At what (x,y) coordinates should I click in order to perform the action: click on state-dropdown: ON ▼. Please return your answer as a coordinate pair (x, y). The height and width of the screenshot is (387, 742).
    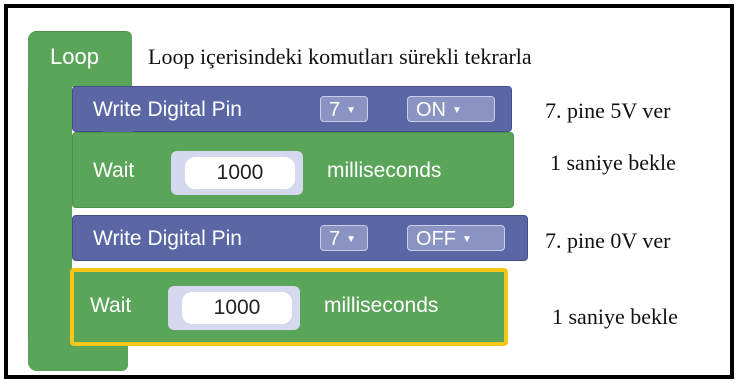
    Looking at the image, I should click on (451, 109).